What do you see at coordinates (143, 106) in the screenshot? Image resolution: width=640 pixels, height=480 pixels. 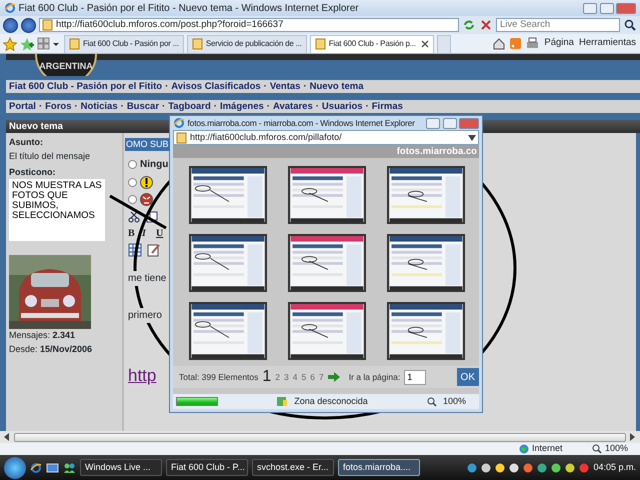 I see `nav-link: Buscar` at bounding box center [143, 106].